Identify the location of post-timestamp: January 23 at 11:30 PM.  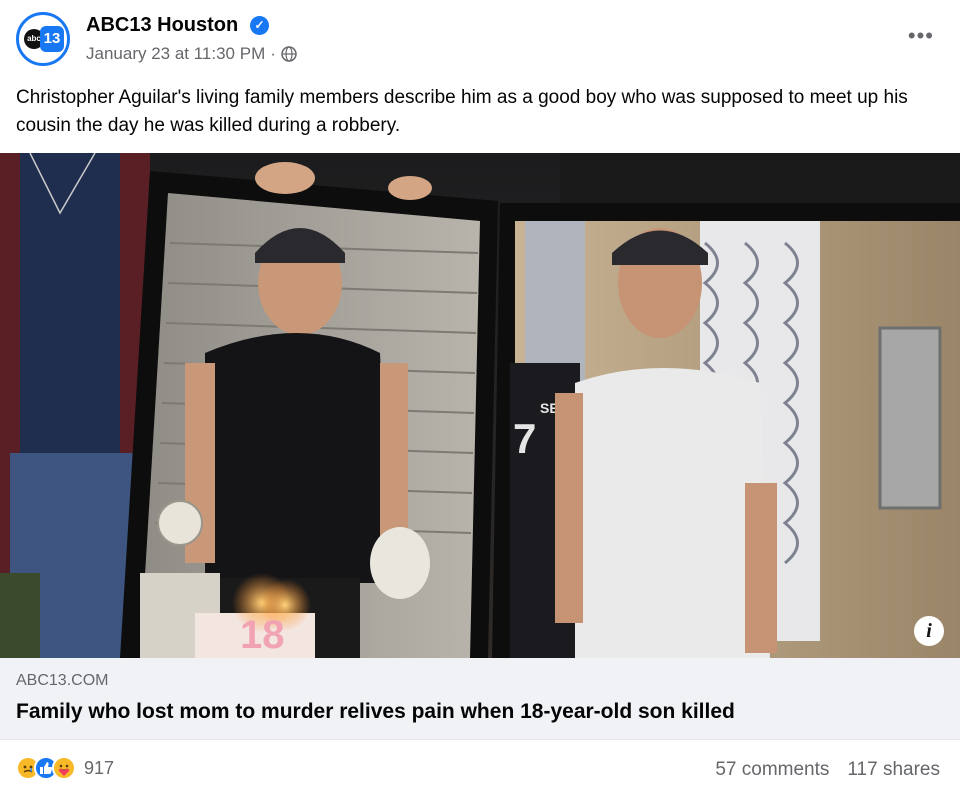
(175, 54).